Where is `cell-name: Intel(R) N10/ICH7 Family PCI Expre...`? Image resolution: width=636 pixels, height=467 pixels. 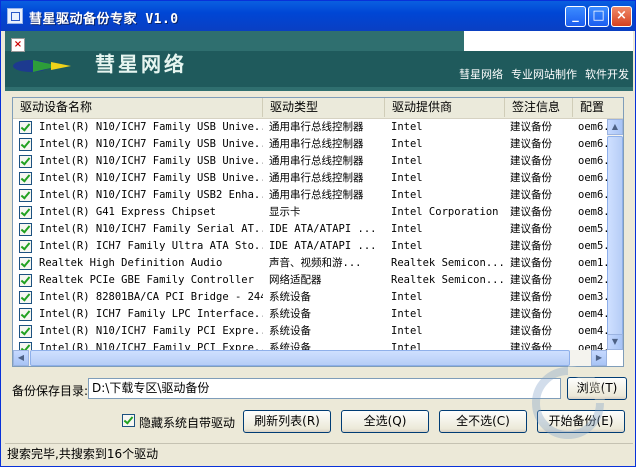
cell-name: Intel(R) N10/ICH7 Family PCI Expre... is located at coordinates (151, 331).